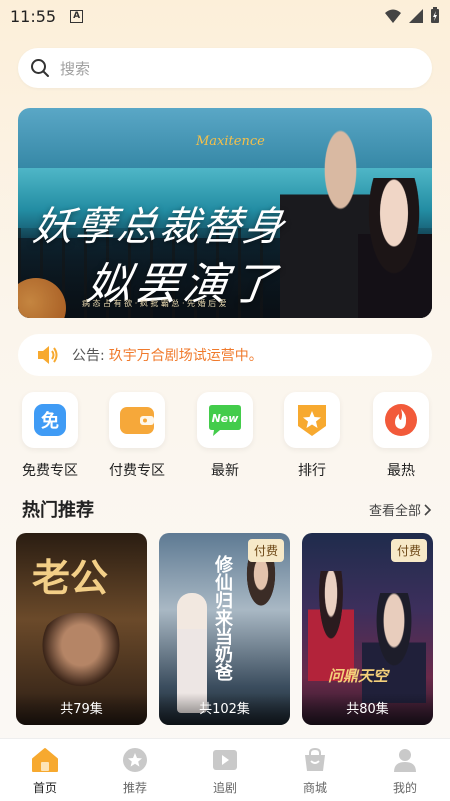  Describe the element at coordinates (81, 709) in the screenshot. I see `card-episode-count: 共79集` at that location.